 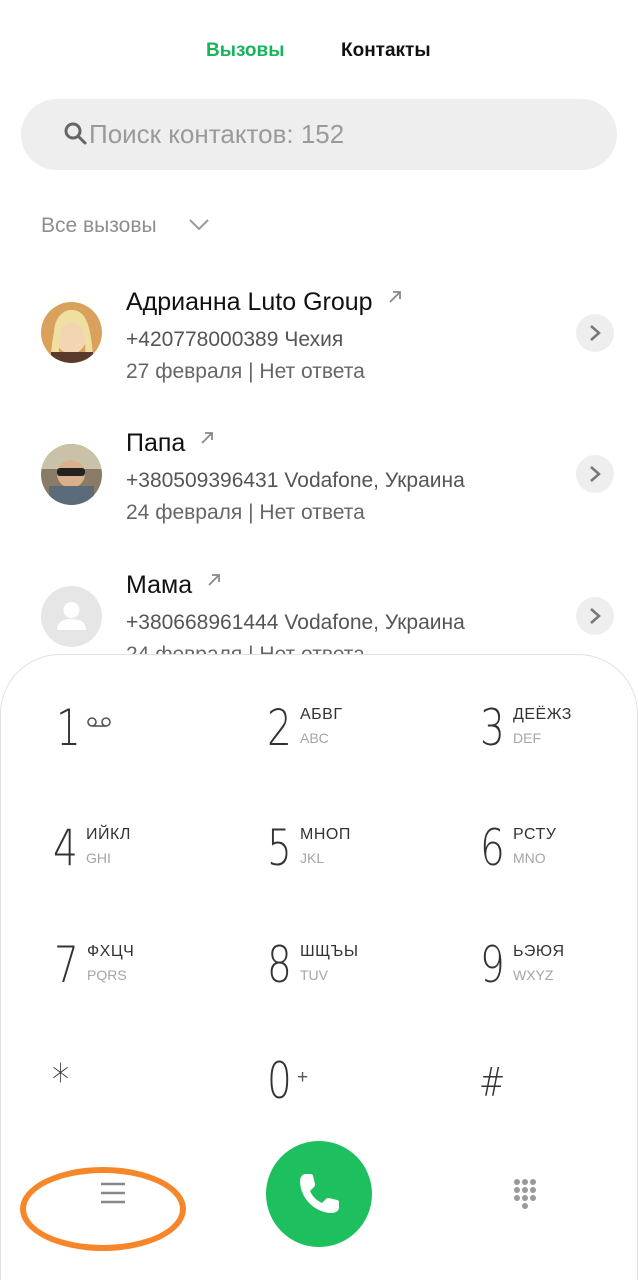 What do you see at coordinates (143, 860) in the screenshot?
I see `key-4: 4 ИЙКЛ GHI` at bounding box center [143, 860].